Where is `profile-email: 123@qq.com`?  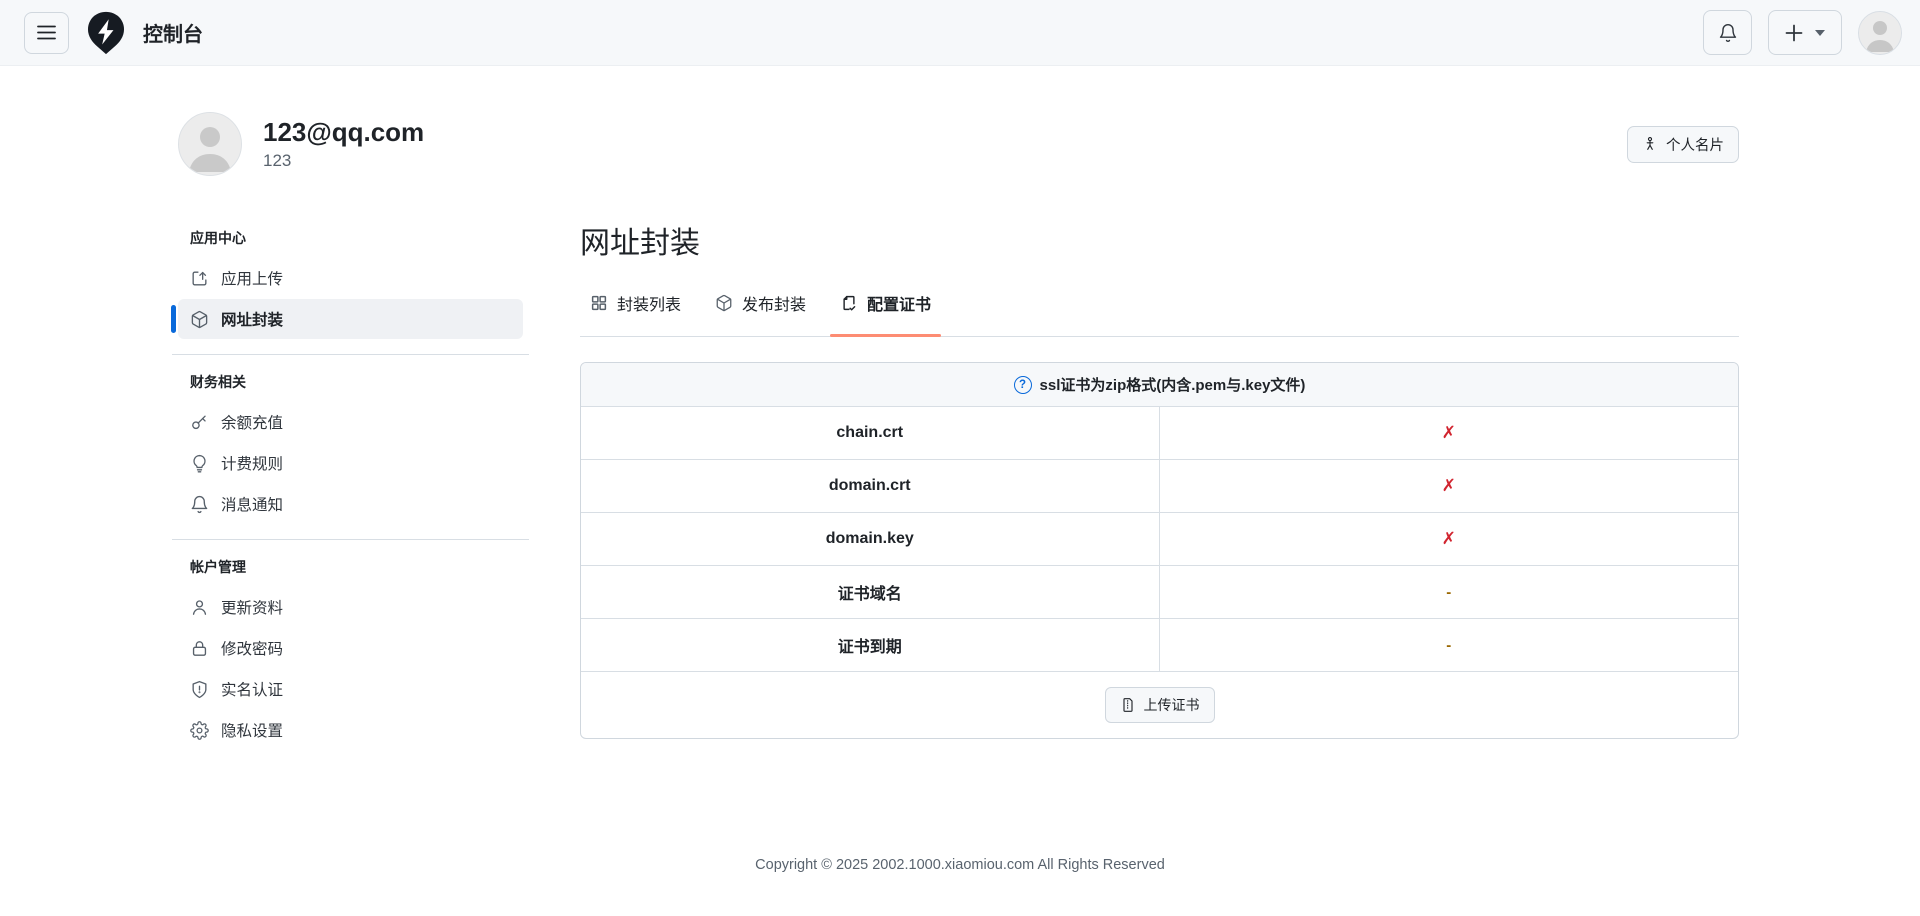 profile-email: 123@qq.com is located at coordinates (344, 132).